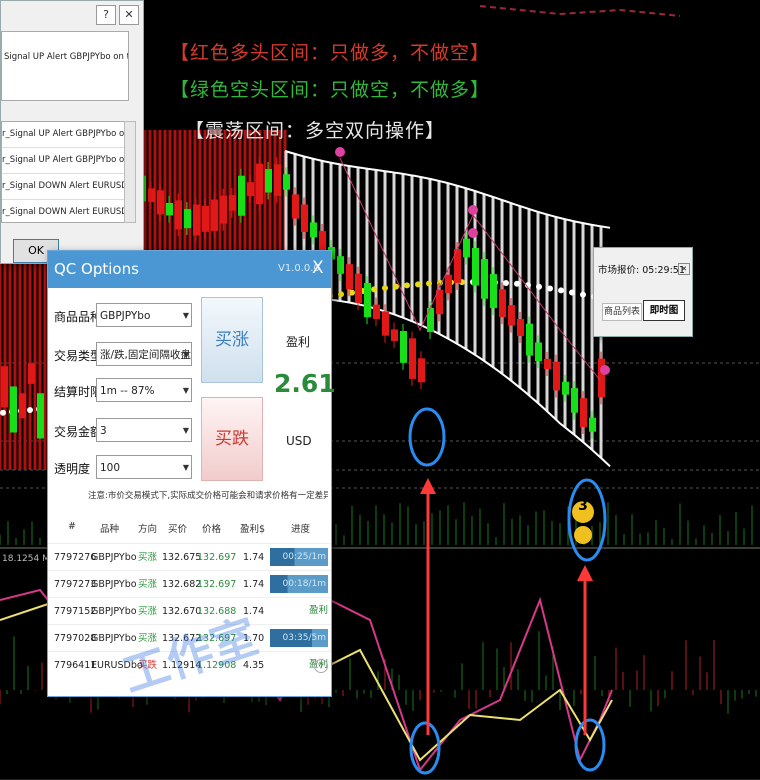 The width and height of the screenshot is (760, 780). Describe the element at coordinates (299, 584) in the screenshot. I see `cell-progress: 00:18/1m` at that location.